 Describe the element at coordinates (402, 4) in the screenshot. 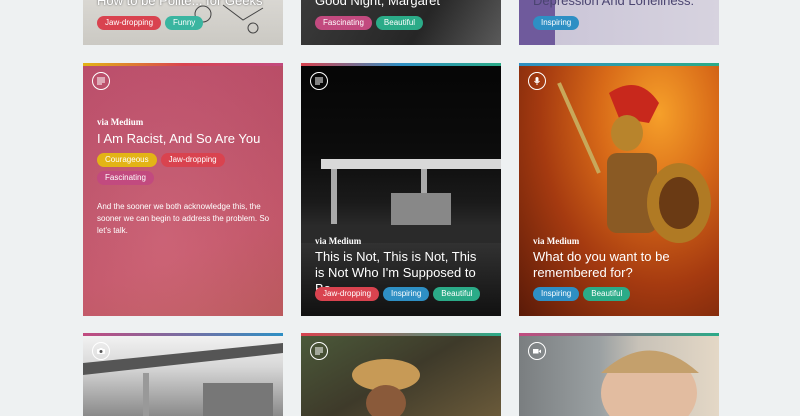

I see `card-title: Good Night, Margaret` at that location.